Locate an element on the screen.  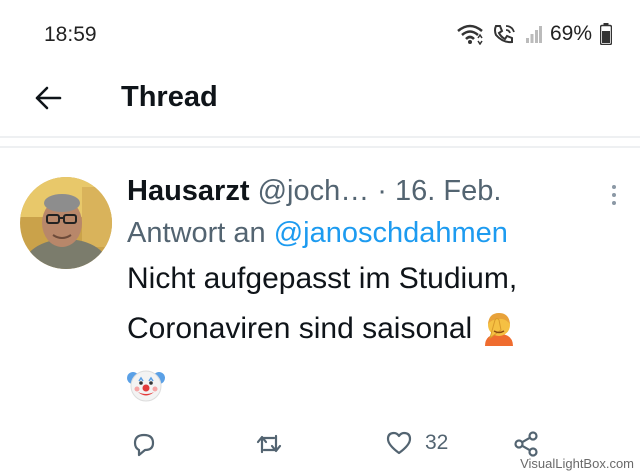
share-button is located at coordinates (526, 444).